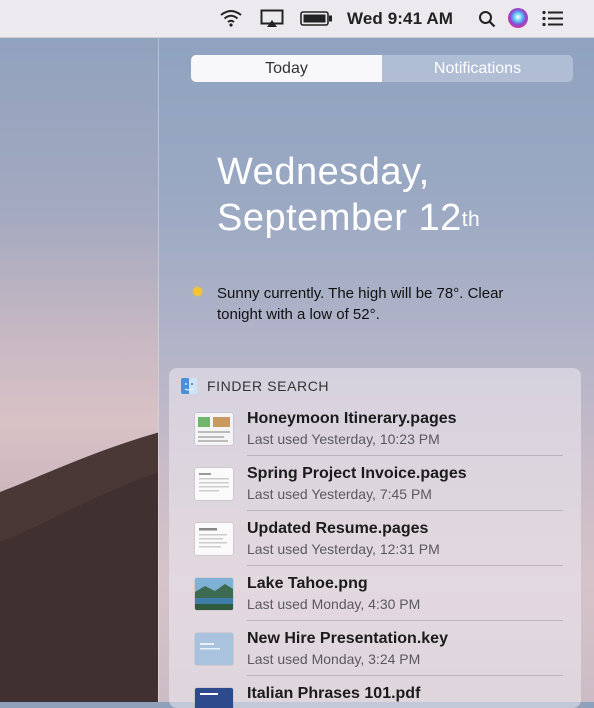 This screenshot has height=708, width=594. I want to click on file-last-used: Last used Yesterday, 10:23 PM, so click(343, 439).